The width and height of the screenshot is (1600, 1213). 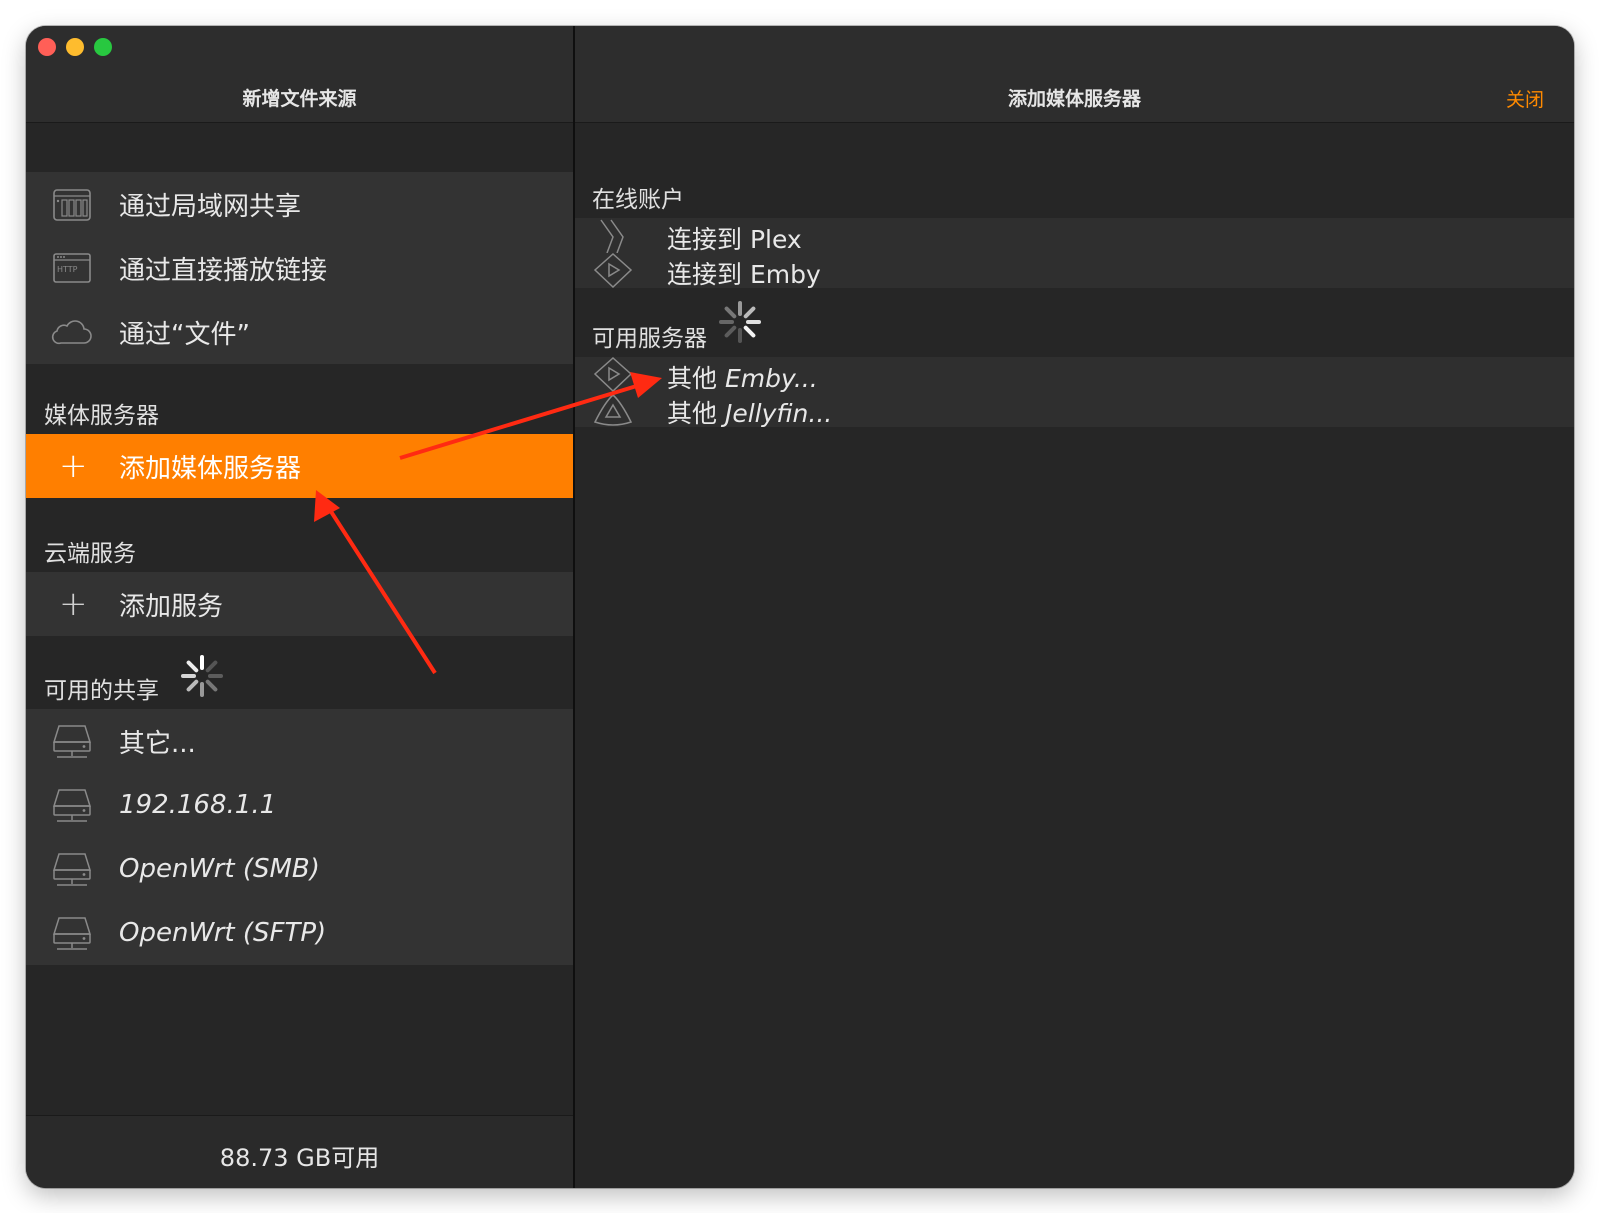 What do you see at coordinates (101, 416) in the screenshot?
I see `media-section-title: 媒体服务器` at bounding box center [101, 416].